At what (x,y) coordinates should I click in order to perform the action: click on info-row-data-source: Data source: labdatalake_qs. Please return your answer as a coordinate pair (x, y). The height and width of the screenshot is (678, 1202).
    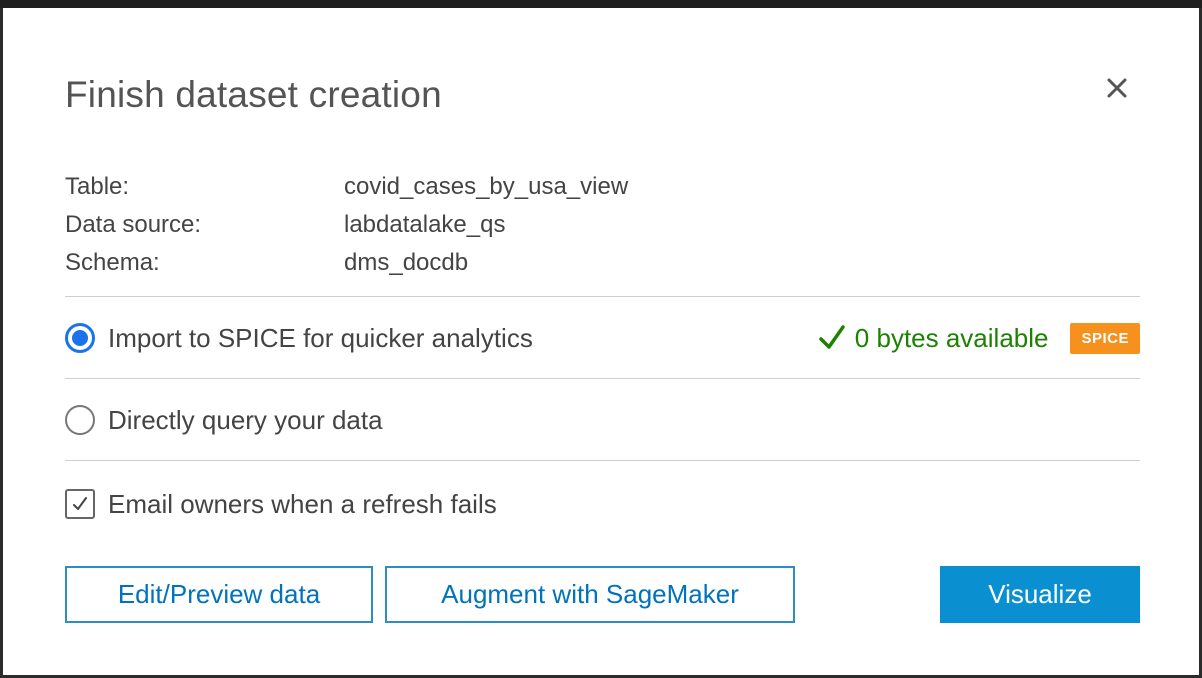
    Looking at the image, I should click on (415, 225).